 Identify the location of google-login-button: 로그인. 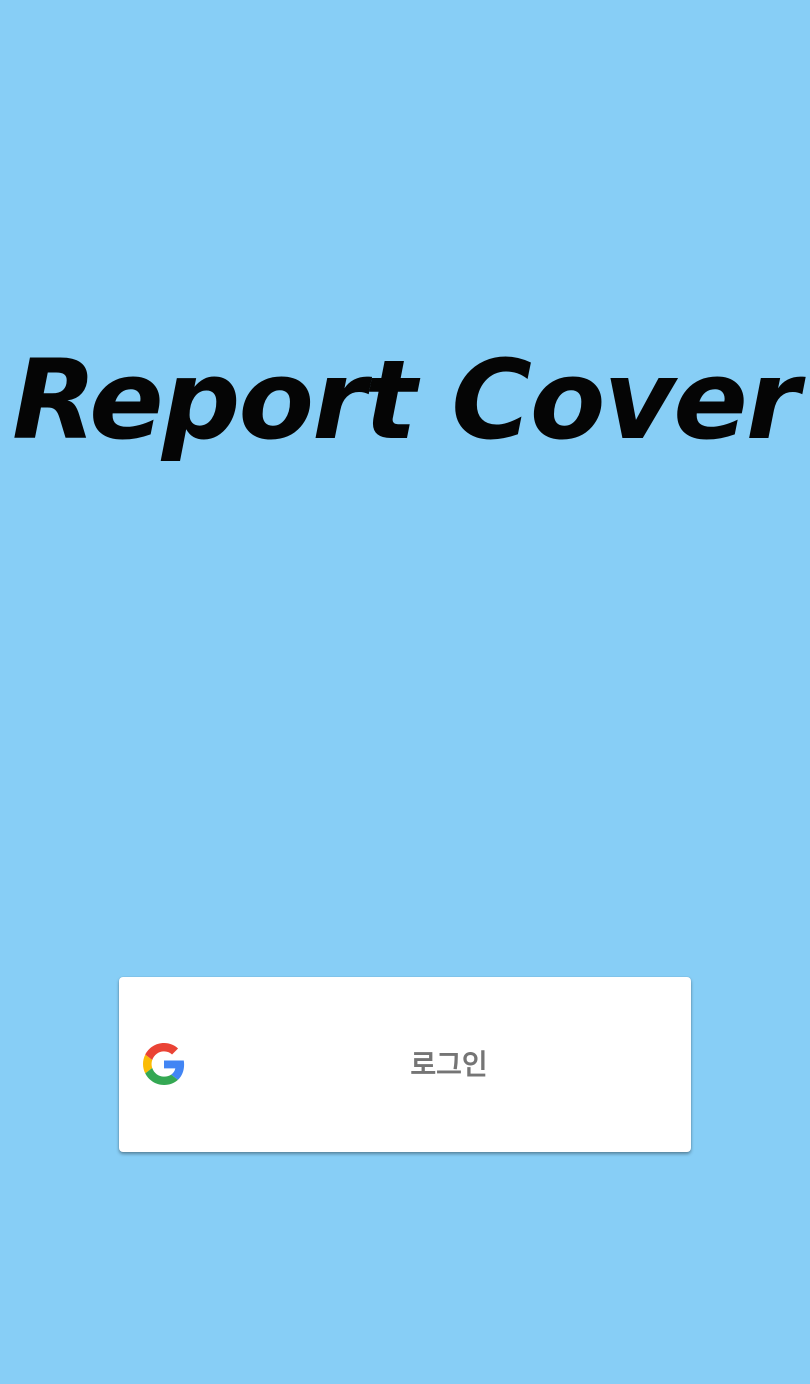
(405, 1064).